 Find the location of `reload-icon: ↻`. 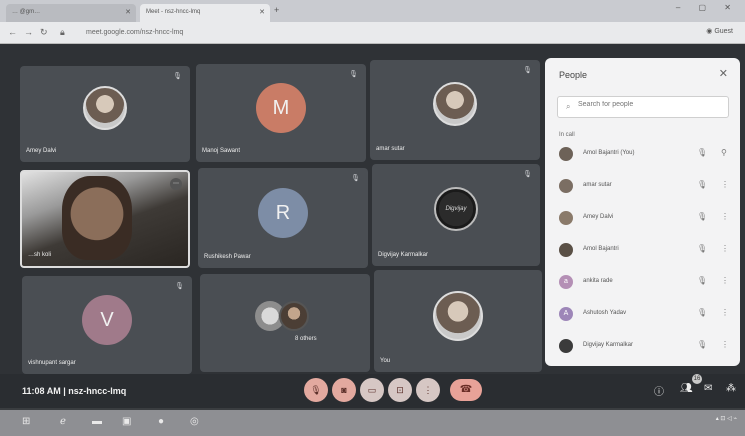

reload-icon: ↻ is located at coordinates (44, 32).